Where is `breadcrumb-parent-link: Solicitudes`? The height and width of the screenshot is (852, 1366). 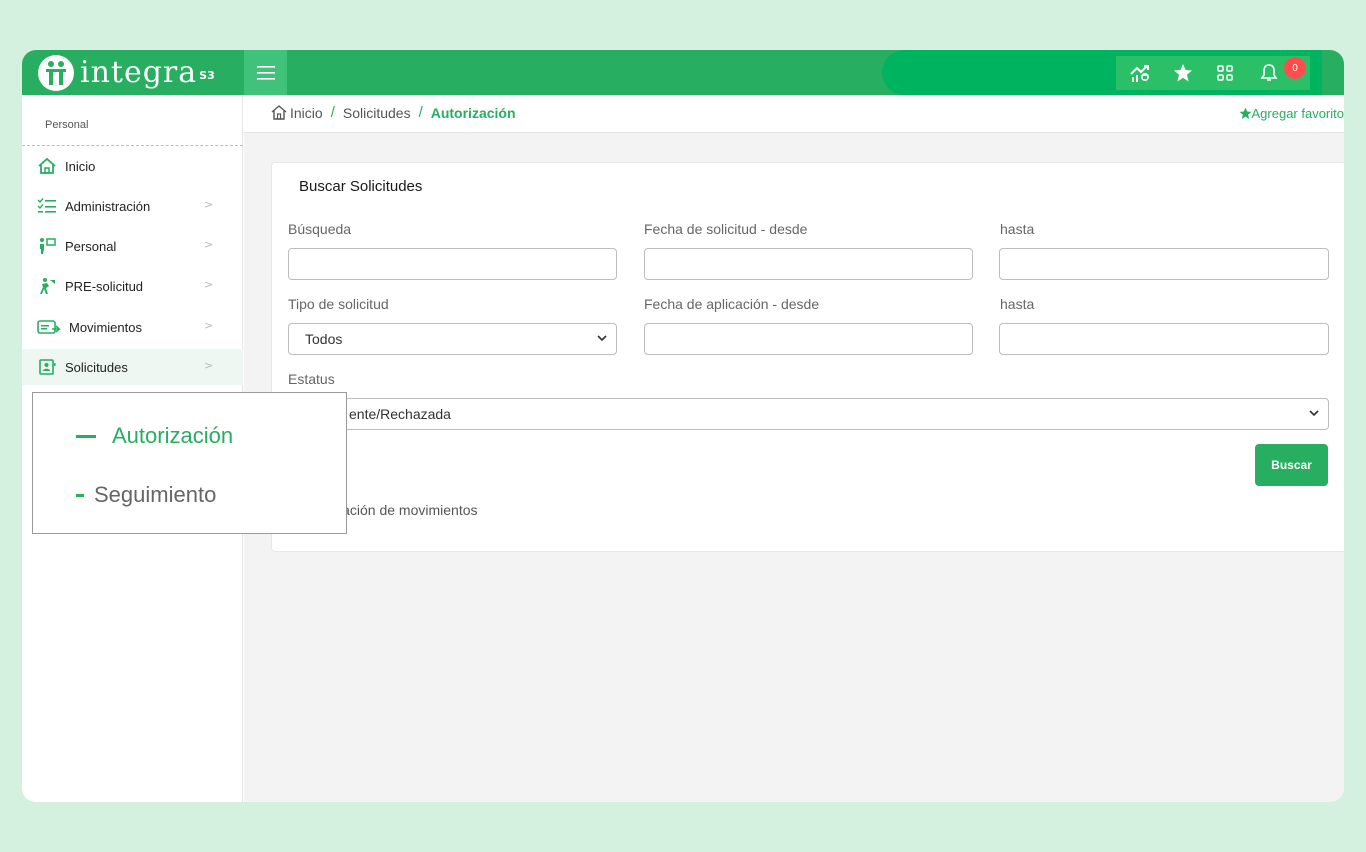
breadcrumb-parent-link: Solicitudes is located at coordinates (377, 113).